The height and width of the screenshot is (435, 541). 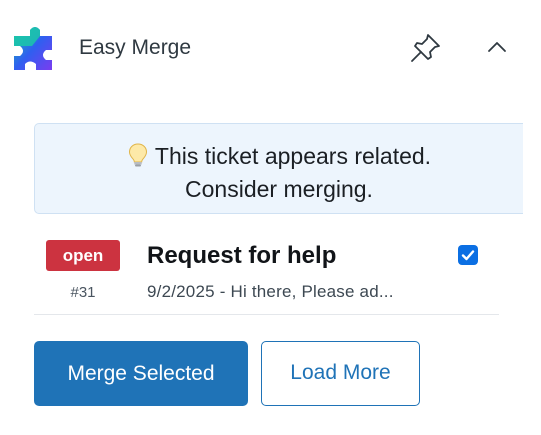 What do you see at coordinates (141, 373) in the screenshot?
I see `merge-selected-button: Merge Selected` at bounding box center [141, 373].